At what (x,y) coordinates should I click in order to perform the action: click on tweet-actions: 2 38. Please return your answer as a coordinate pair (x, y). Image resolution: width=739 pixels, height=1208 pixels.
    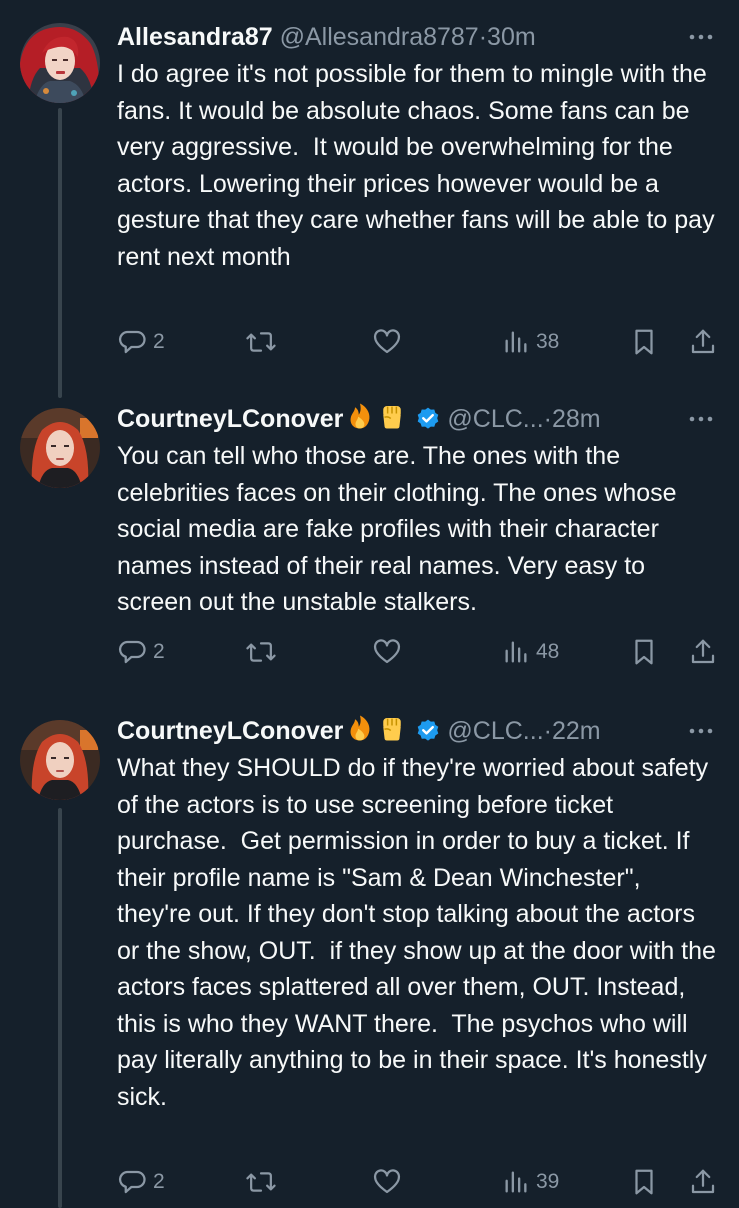
    Looking at the image, I should click on (369, 342).